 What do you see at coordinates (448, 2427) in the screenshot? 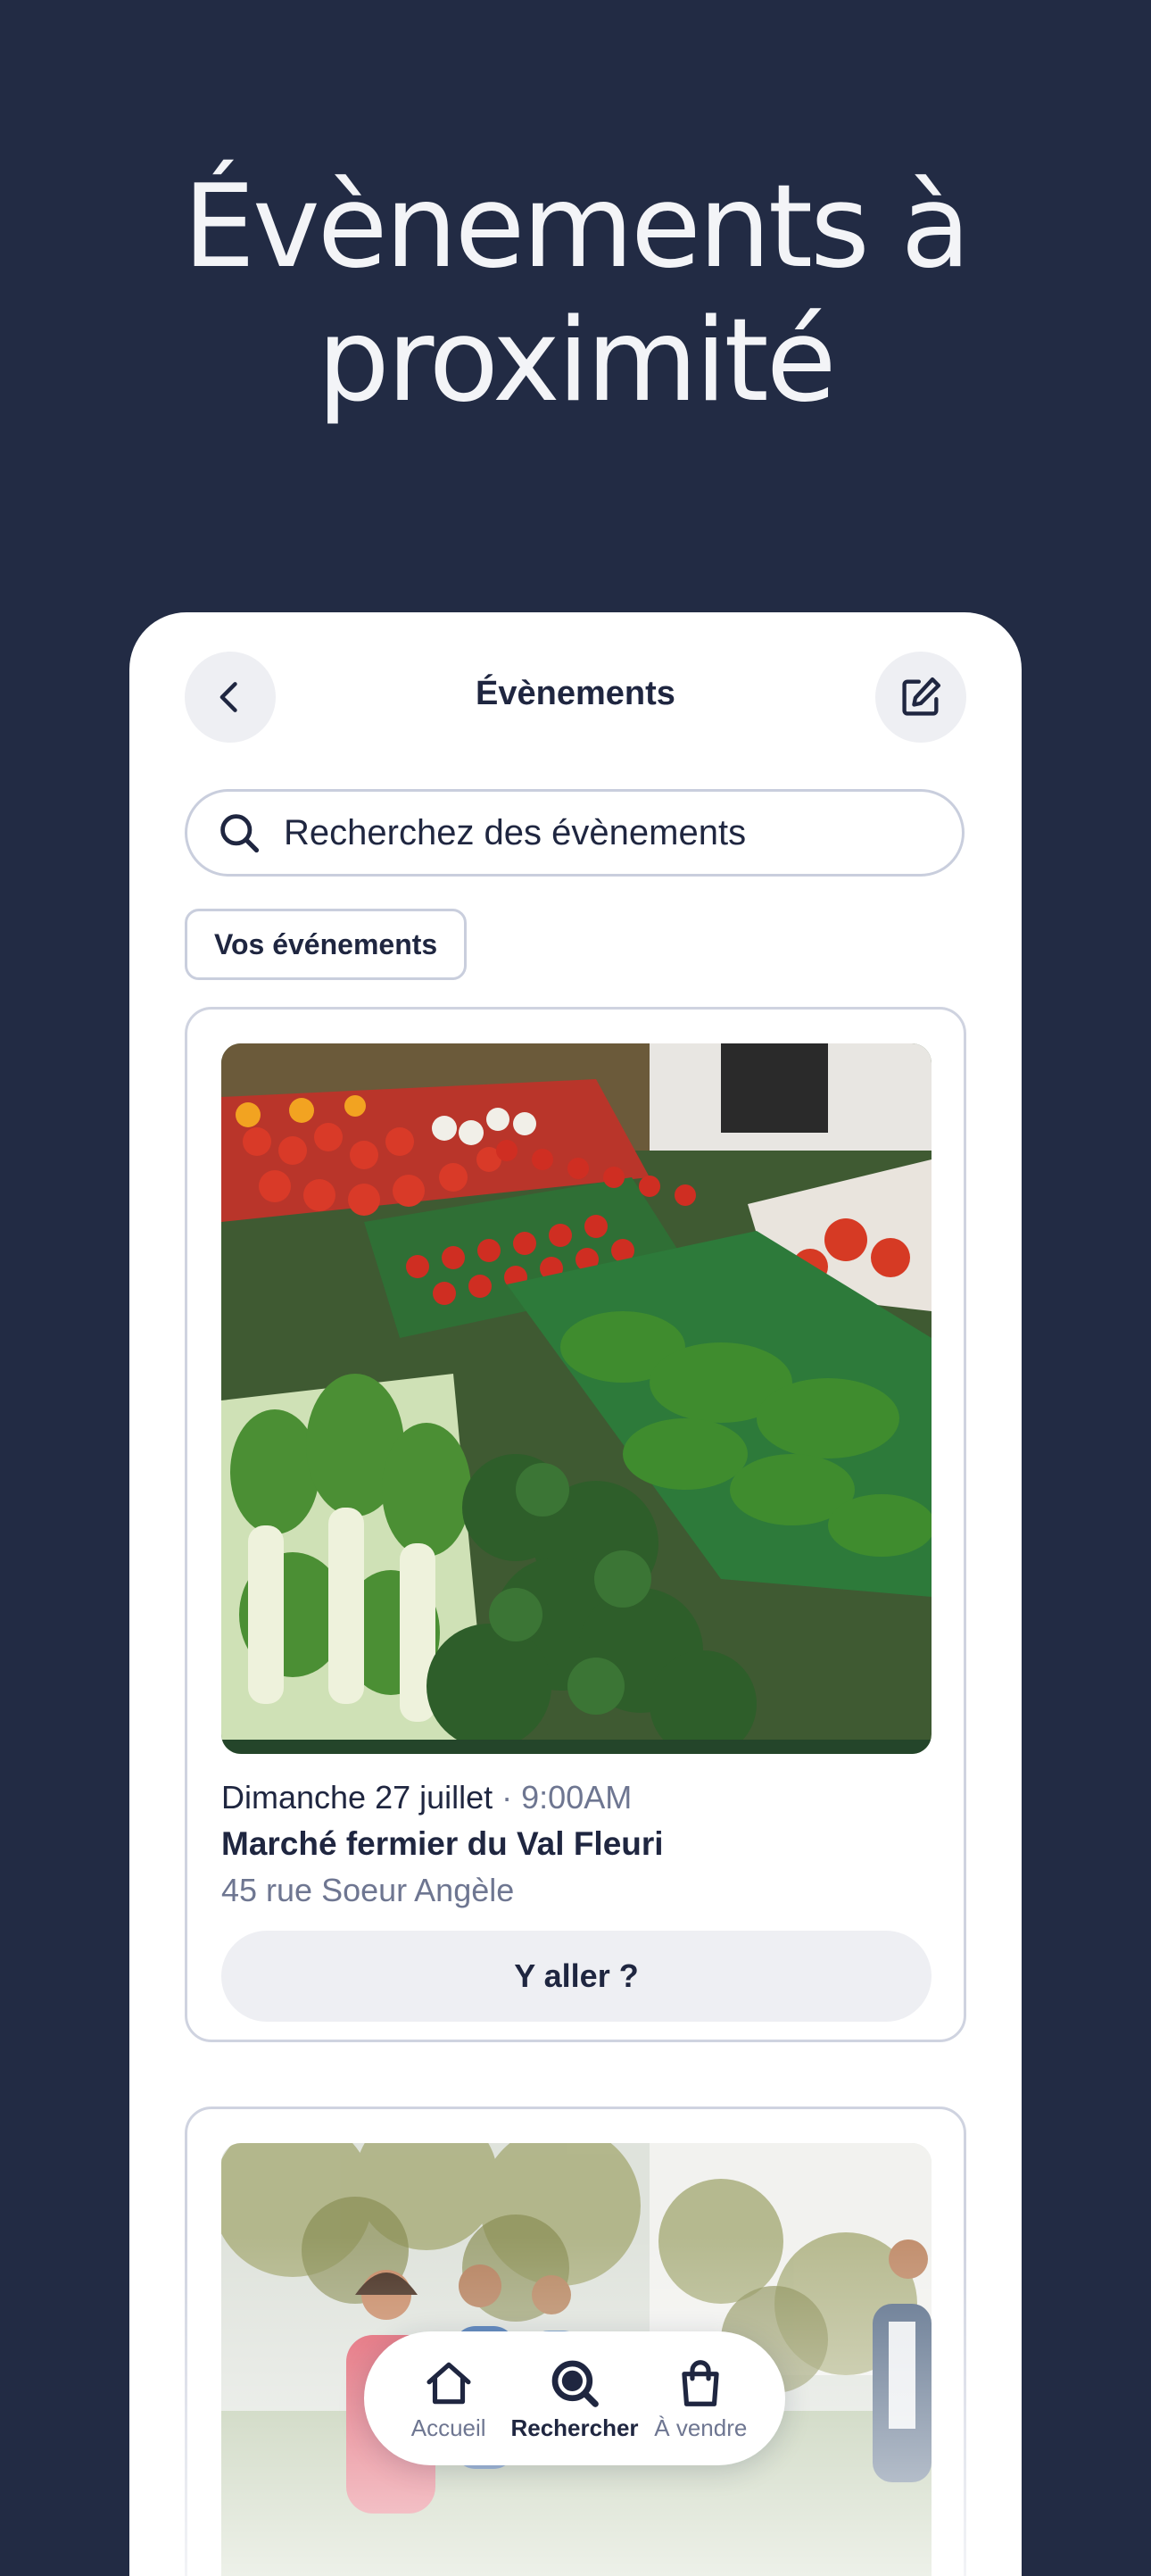
I see `tab-home-label: Accueil` at bounding box center [448, 2427].